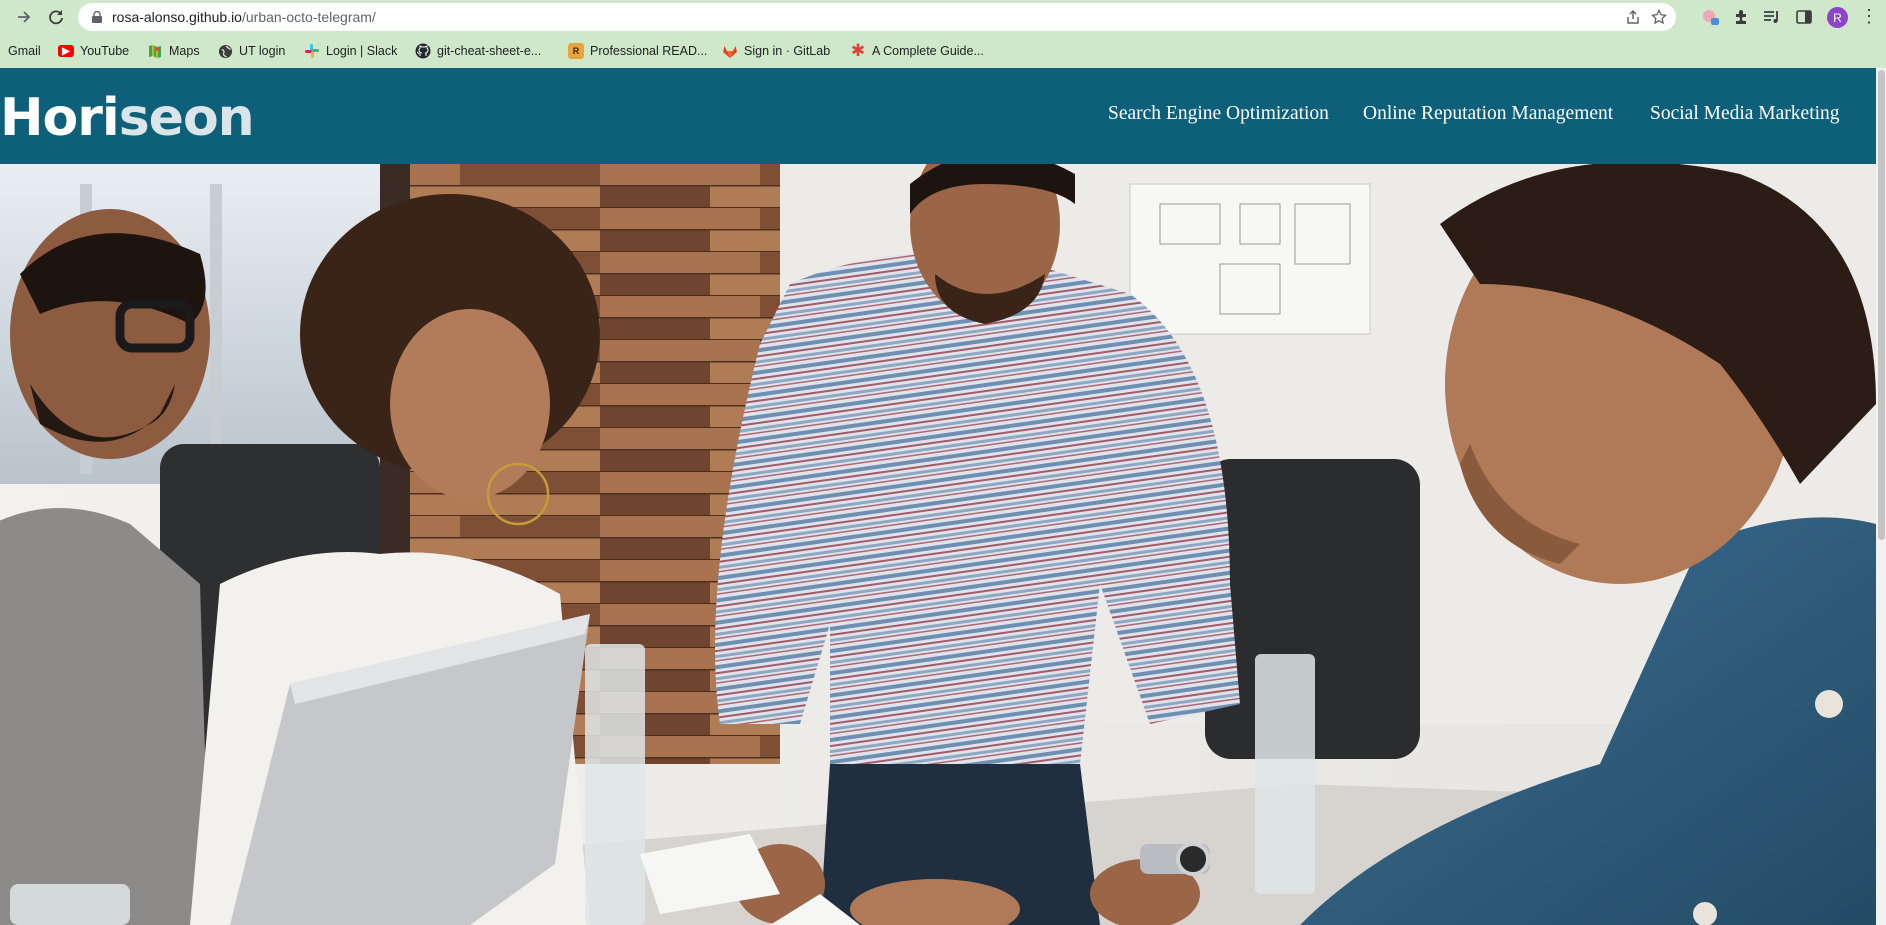 The image size is (1886, 925). Describe the element at coordinates (60, 118) in the screenshot. I see `logo-main-text: Hori` at that location.